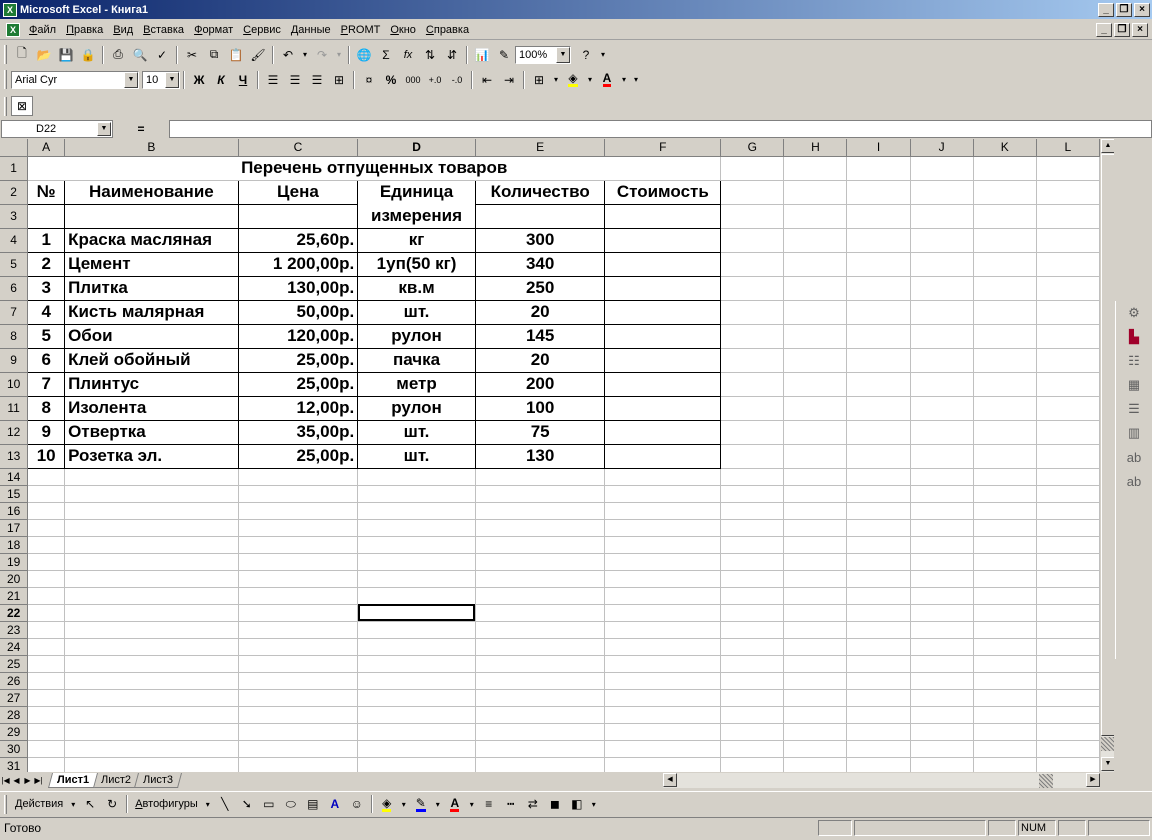 The image size is (1152, 840). What do you see at coordinates (14, 494) in the screenshot?
I see `row-header: 15` at bounding box center [14, 494].